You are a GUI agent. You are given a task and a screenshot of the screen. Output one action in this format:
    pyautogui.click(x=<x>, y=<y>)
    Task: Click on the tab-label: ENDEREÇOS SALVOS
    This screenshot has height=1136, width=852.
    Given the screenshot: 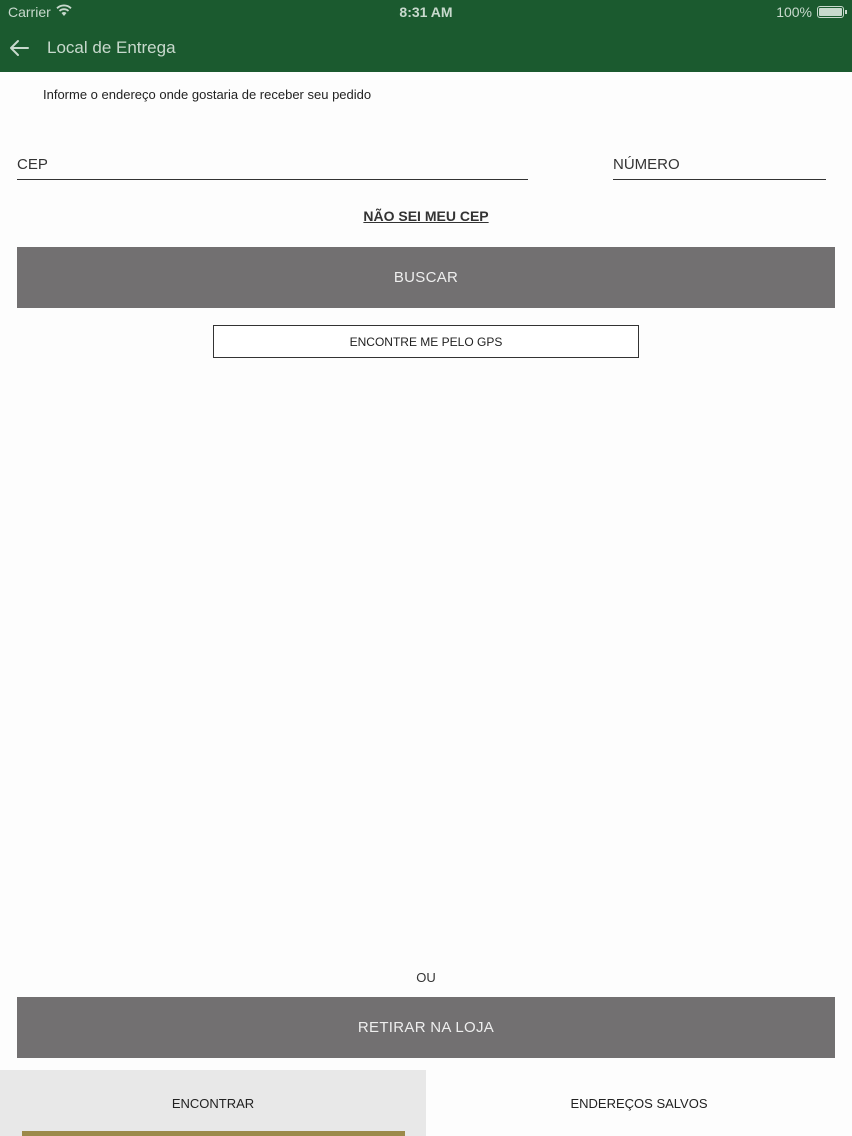 What is the action you would take?
    pyautogui.click(x=639, y=1103)
    